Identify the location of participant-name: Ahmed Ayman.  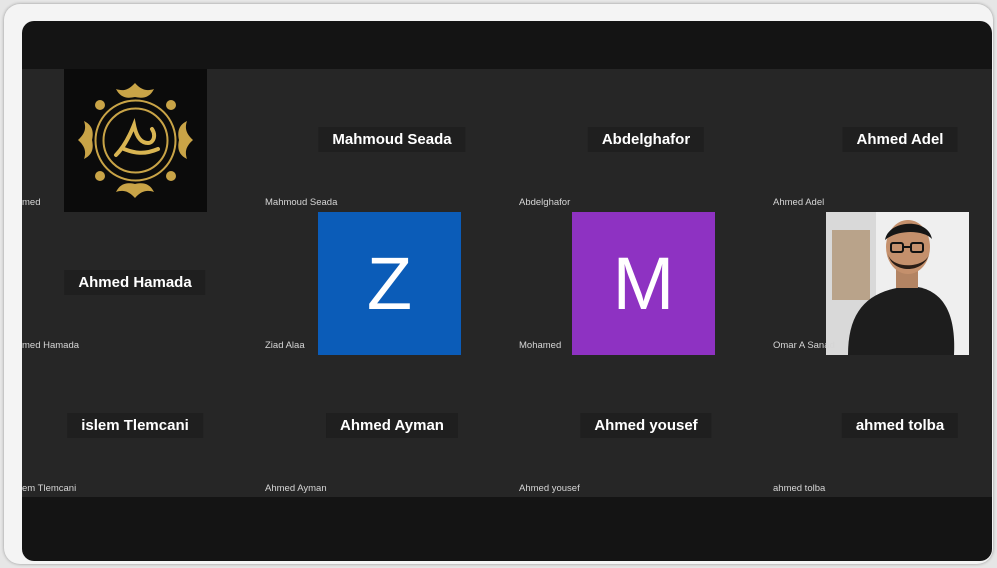
(392, 425).